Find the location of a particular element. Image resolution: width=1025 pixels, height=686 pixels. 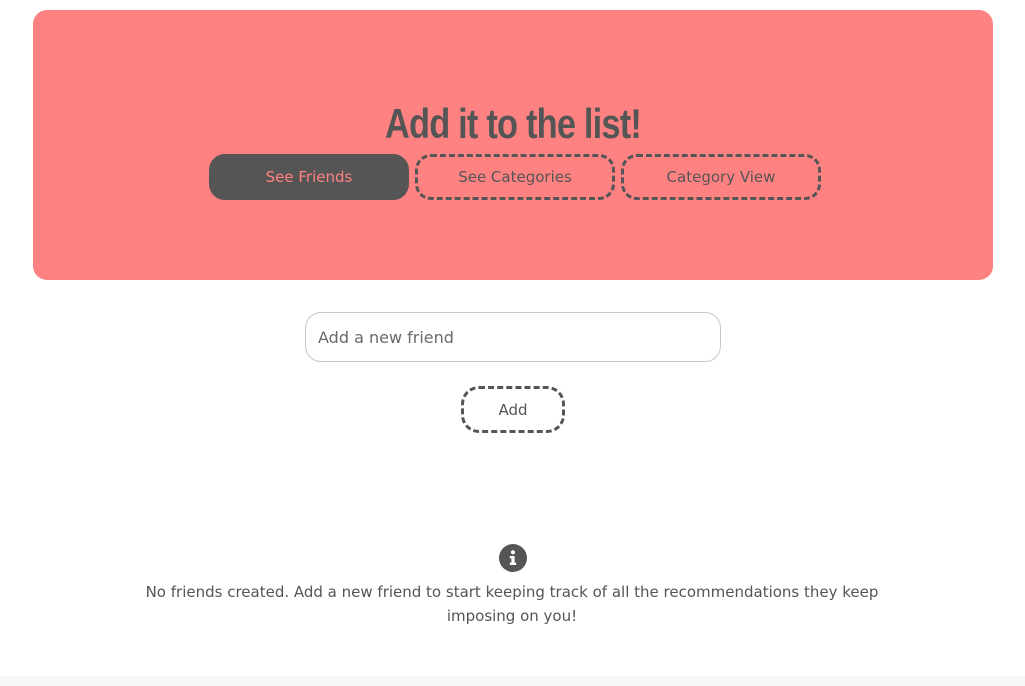

info-icon is located at coordinates (513, 558).